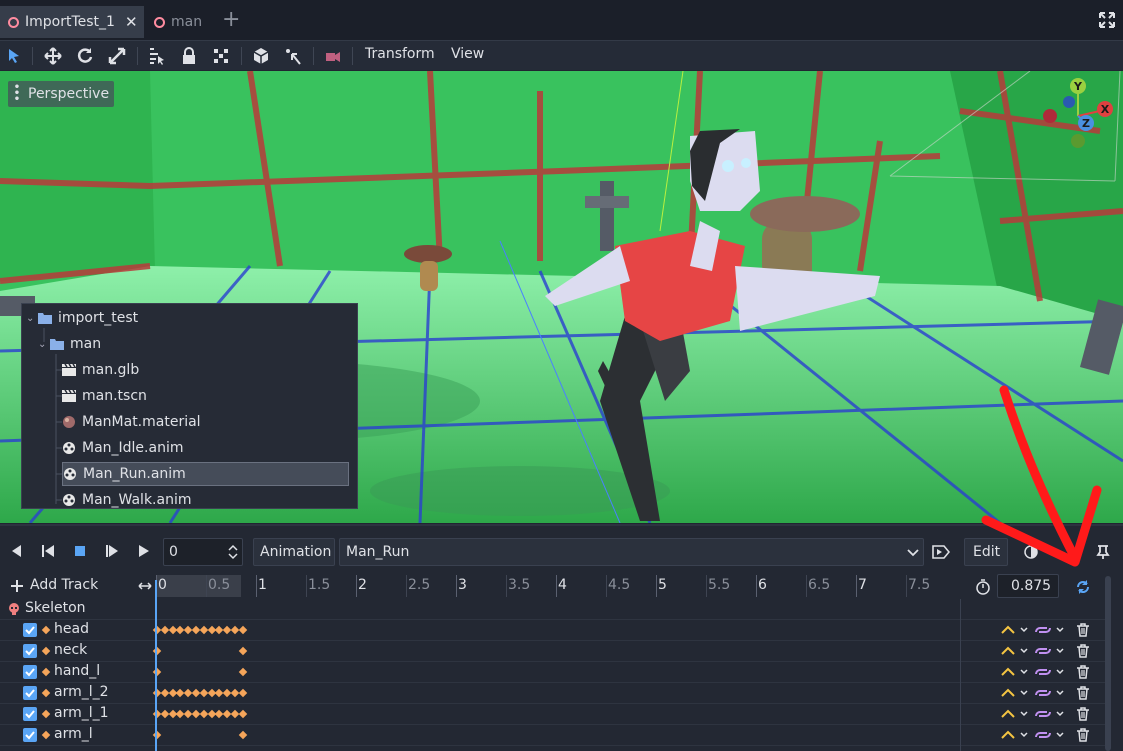 This screenshot has width=1123, height=751. What do you see at coordinates (122, 448) in the screenshot?
I see `tree-item-man-idle-anim: Man_Idle.anim` at bounding box center [122, 448].